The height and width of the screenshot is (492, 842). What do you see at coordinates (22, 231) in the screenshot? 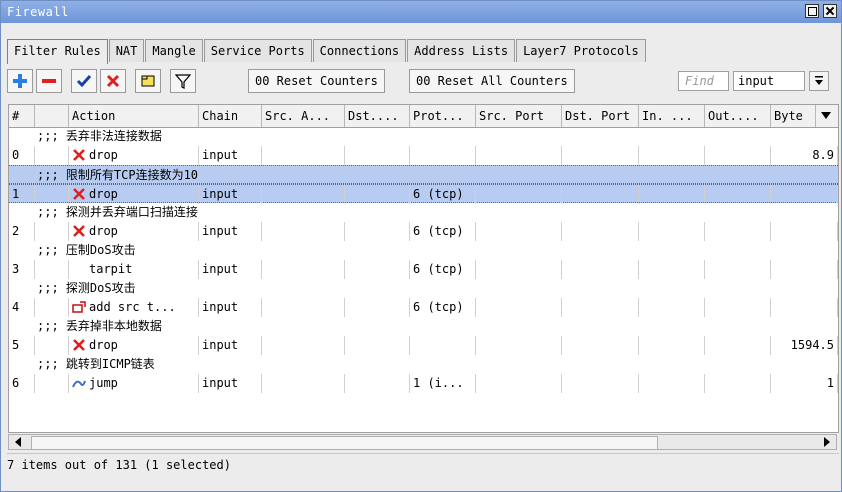
I see `cell-num: 2` at bounding box center [22, 231].